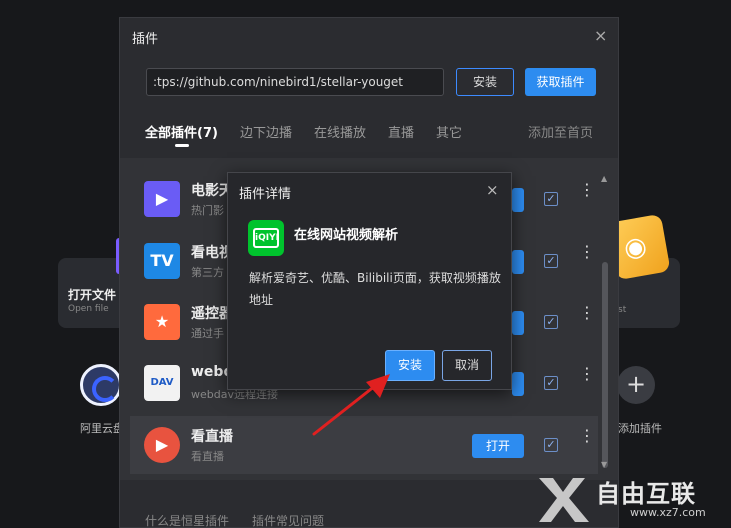 The width and height of the screenshot is (731, 528). What do you see at coordinates (145, 39) in the screenshot?
I see `window-title: 插件` at bounding box center [145, 39].